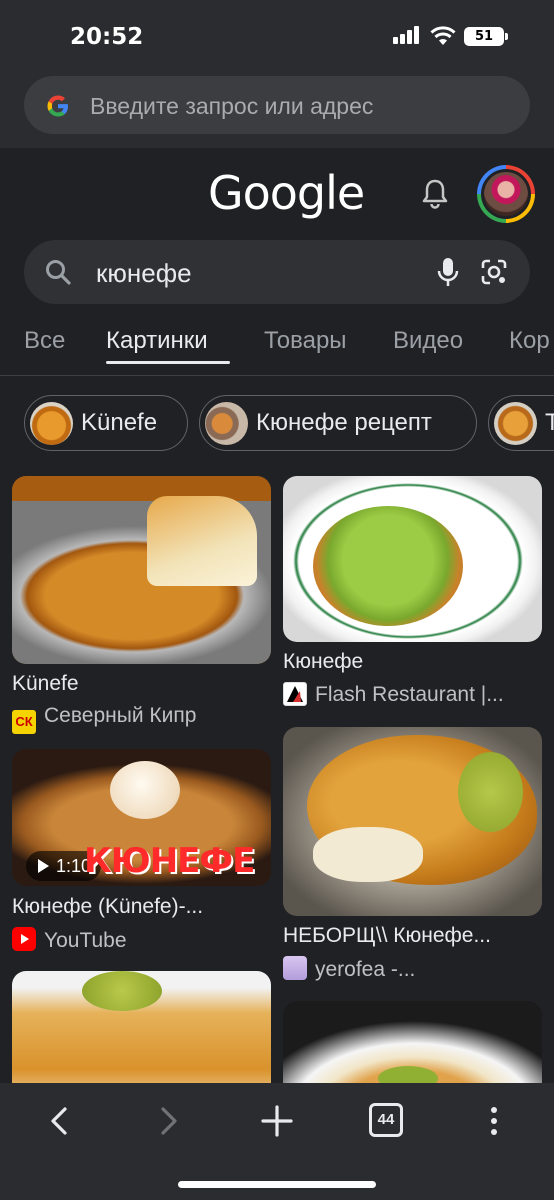 The height and width of the screenshot is (1200, 554). I want to click on tab-shopping: Товары, so click(305, 341).